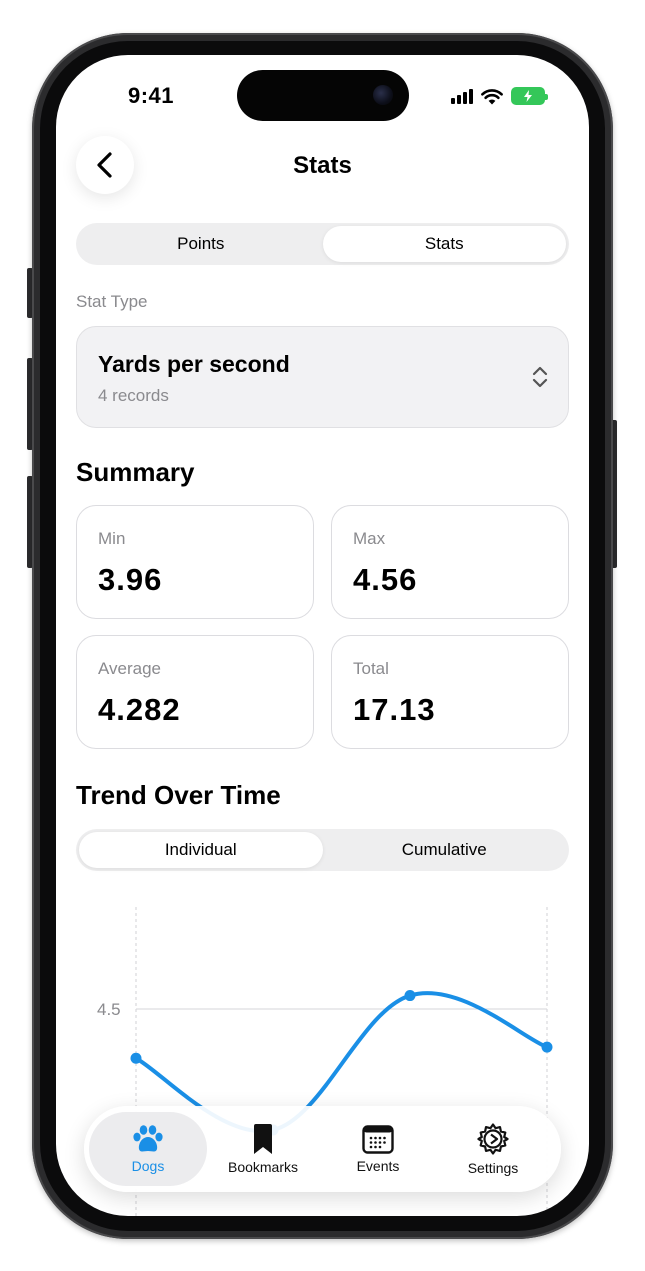 The width and height of the screenshot is (645, 1271). I want to click on stat-card-value: 3.96, so click(130, 579).